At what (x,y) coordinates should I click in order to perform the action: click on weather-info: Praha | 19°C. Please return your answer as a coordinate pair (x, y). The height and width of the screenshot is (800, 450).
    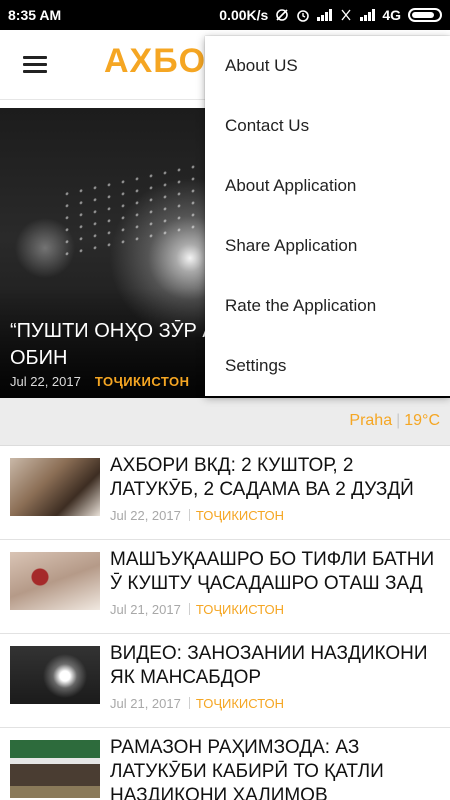
    Looking at the image, I should click on (394, 421).